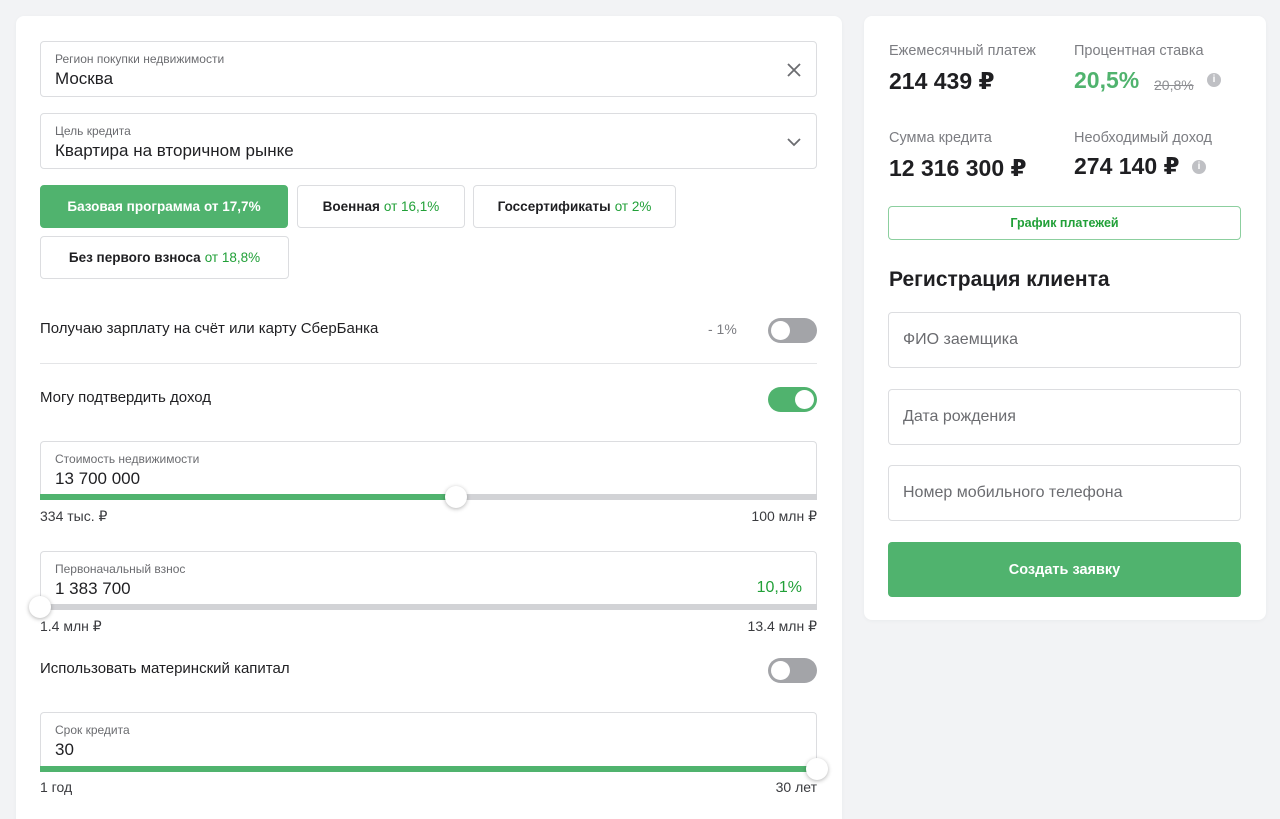 The height and width of the screenshot is (819, 1280). What do you see at coordinates (796, 787) in the screenshot?
I see `term-max: 30 лет` at bounding box center [796, 787].